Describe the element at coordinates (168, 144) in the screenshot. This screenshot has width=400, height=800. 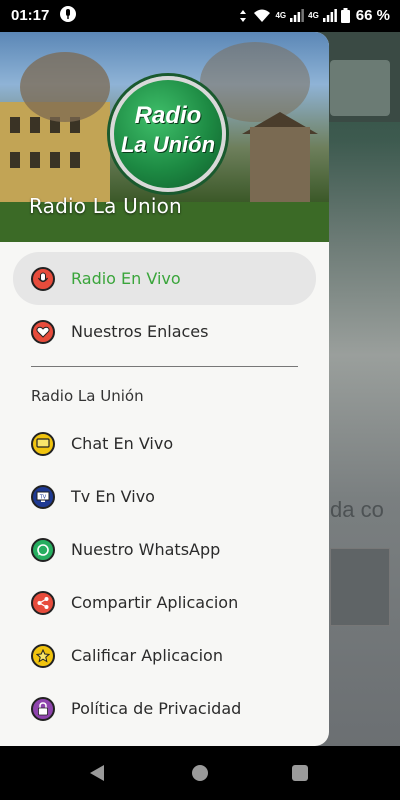
I see `logo-text-line2: La Unión` at that location.